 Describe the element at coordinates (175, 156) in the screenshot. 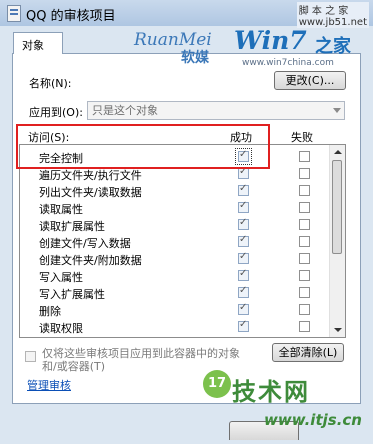

I see `permission-row: 完全控制` at that location.